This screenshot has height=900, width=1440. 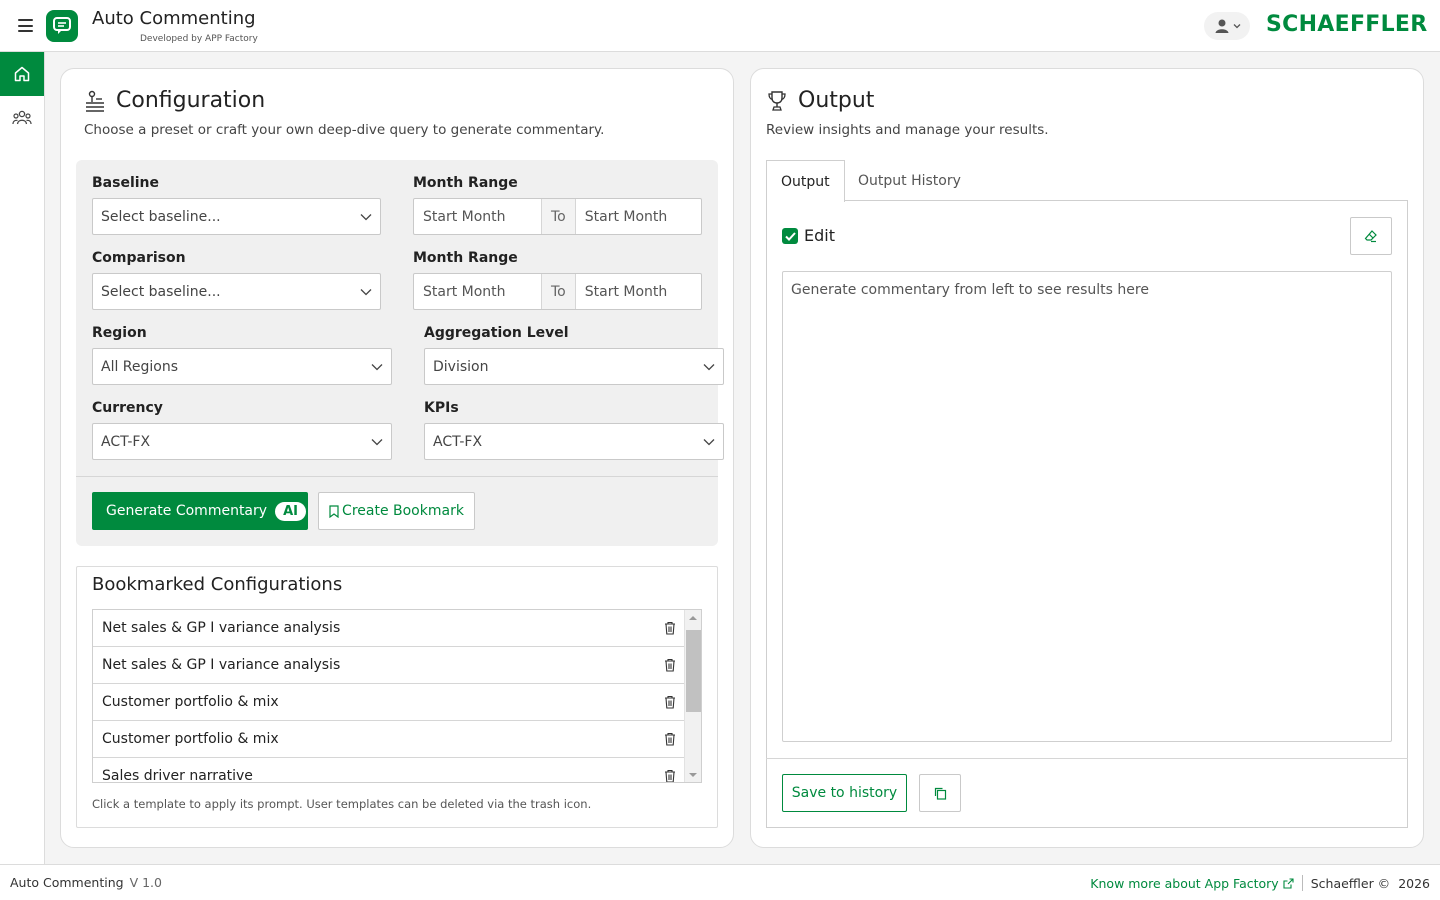 I want to click on app-factory-link: Know more about App Factory, so click(x=1192, y=883).